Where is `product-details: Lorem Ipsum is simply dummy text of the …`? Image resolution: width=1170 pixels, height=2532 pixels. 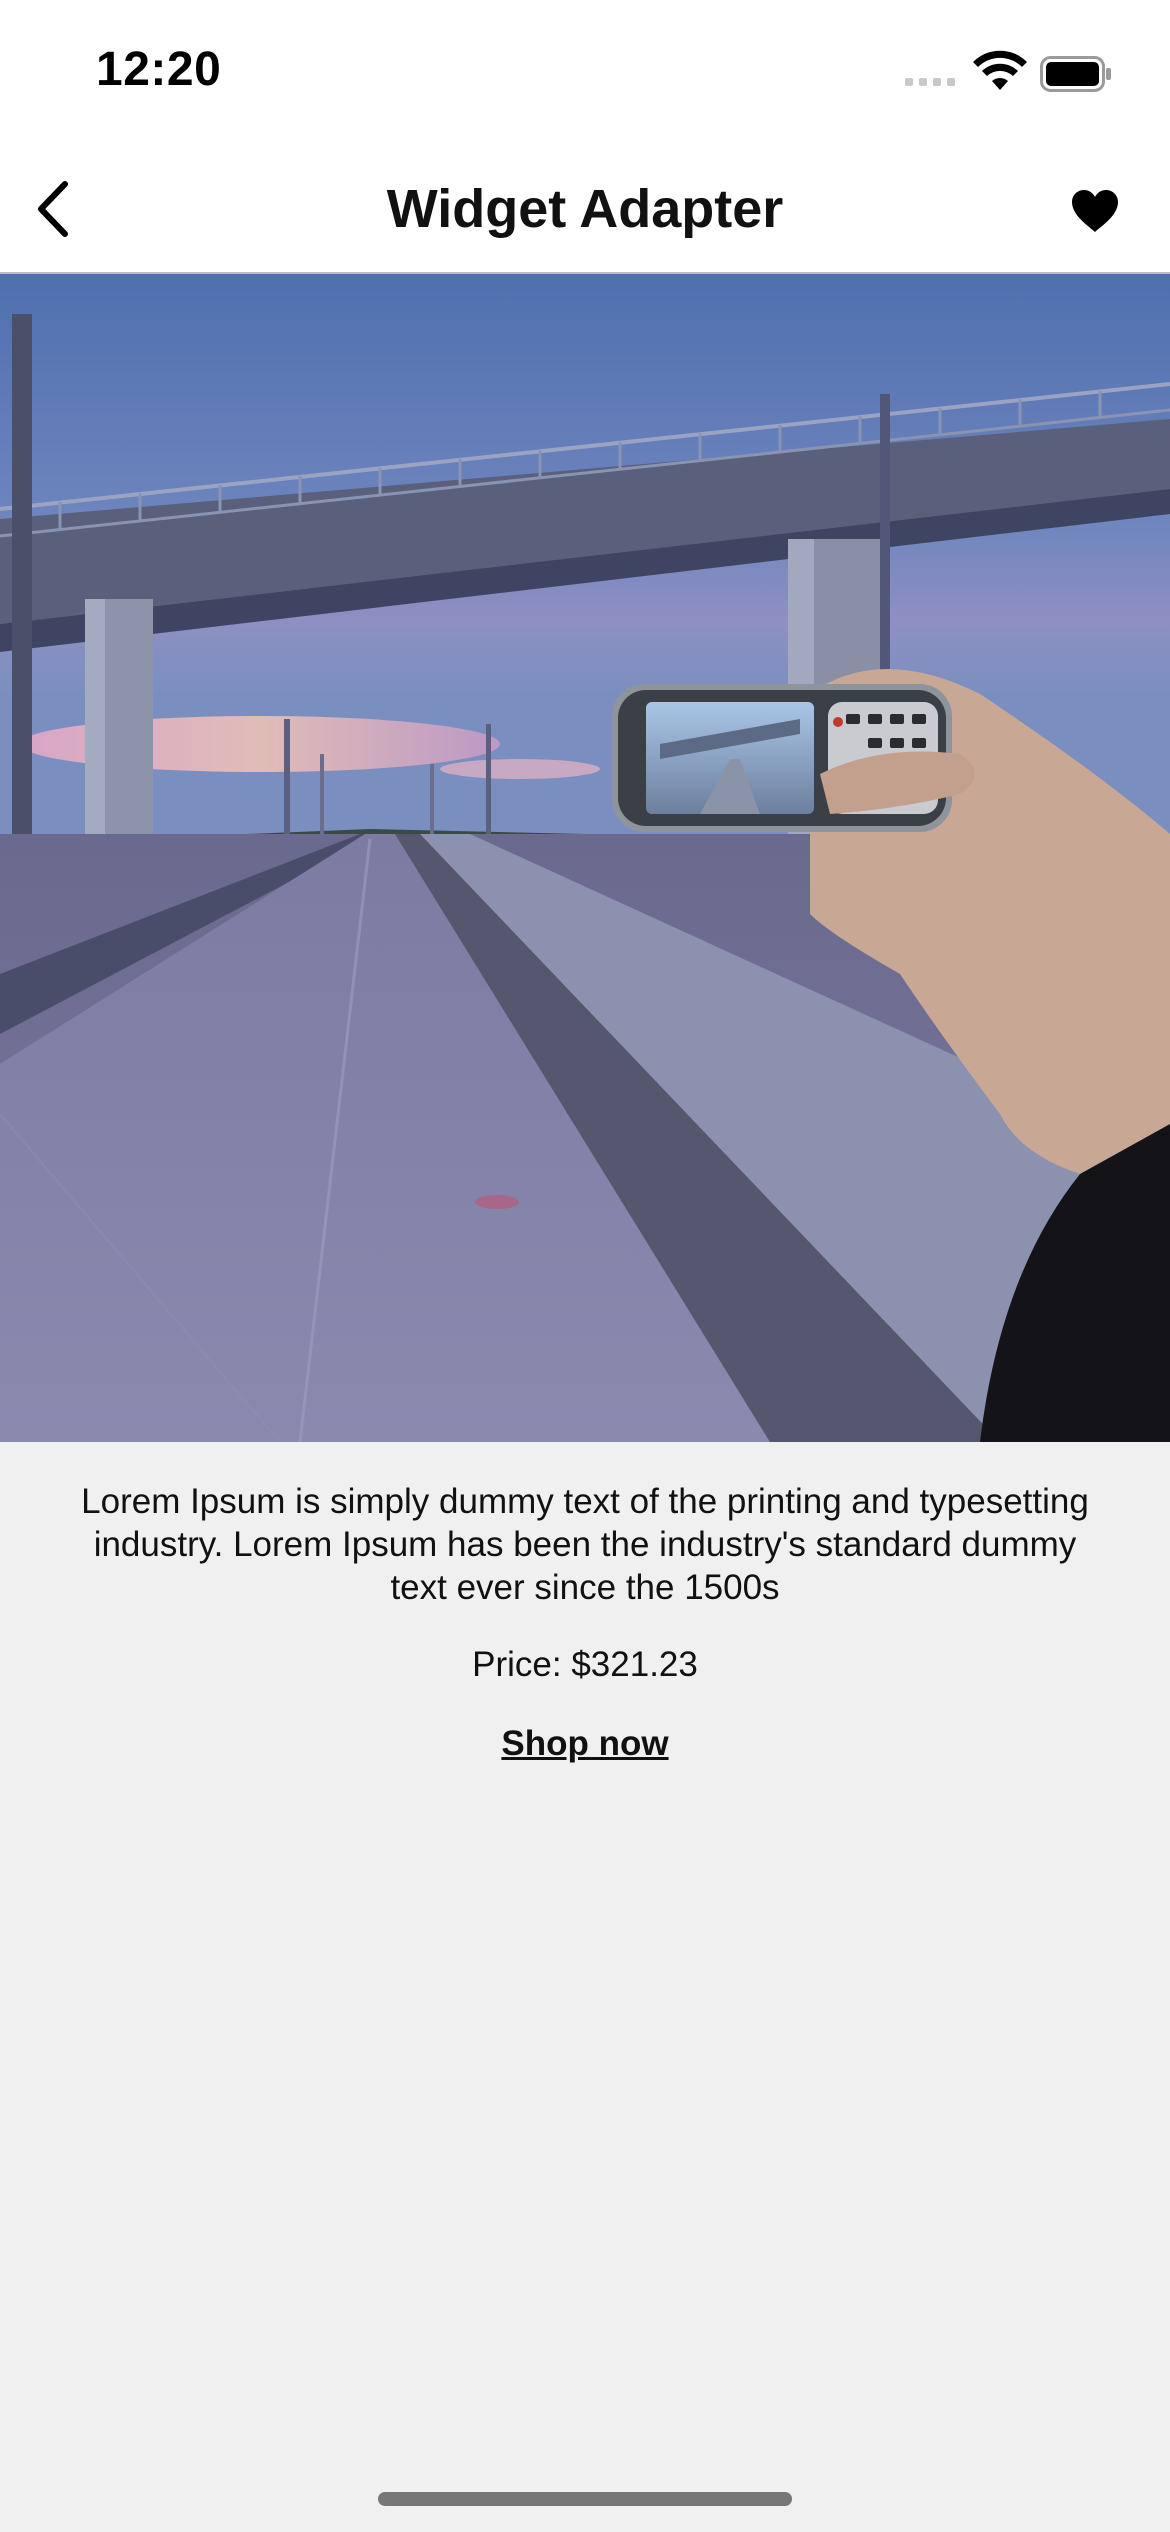
product-details: Lorem Ipsum is simply dummy text of the … is located at coordinates (585, 1603).